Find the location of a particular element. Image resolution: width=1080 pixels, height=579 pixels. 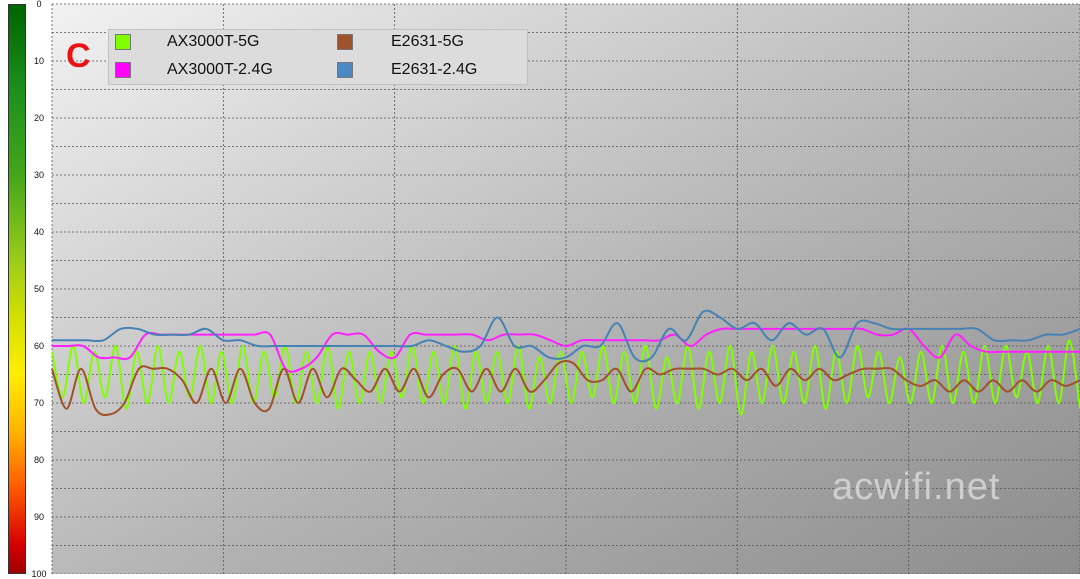

y-tick-label: 40 is located at coordinates (38, 232).